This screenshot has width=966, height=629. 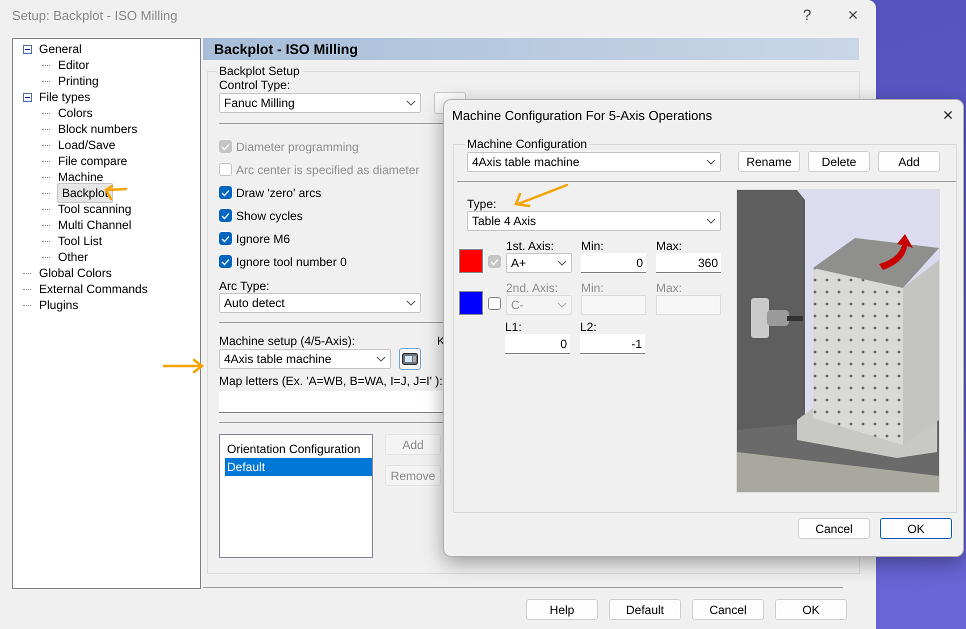 I want to click on field-label: Control Type:, so click(x=254, y=85).